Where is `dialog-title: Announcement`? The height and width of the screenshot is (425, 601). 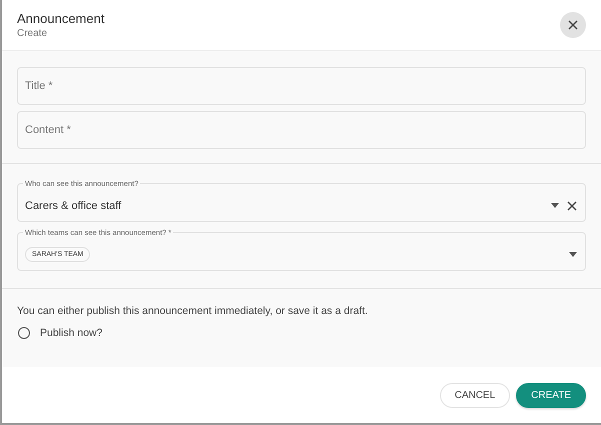 dialog-title: Announcement is located at coordinates (61, 18).